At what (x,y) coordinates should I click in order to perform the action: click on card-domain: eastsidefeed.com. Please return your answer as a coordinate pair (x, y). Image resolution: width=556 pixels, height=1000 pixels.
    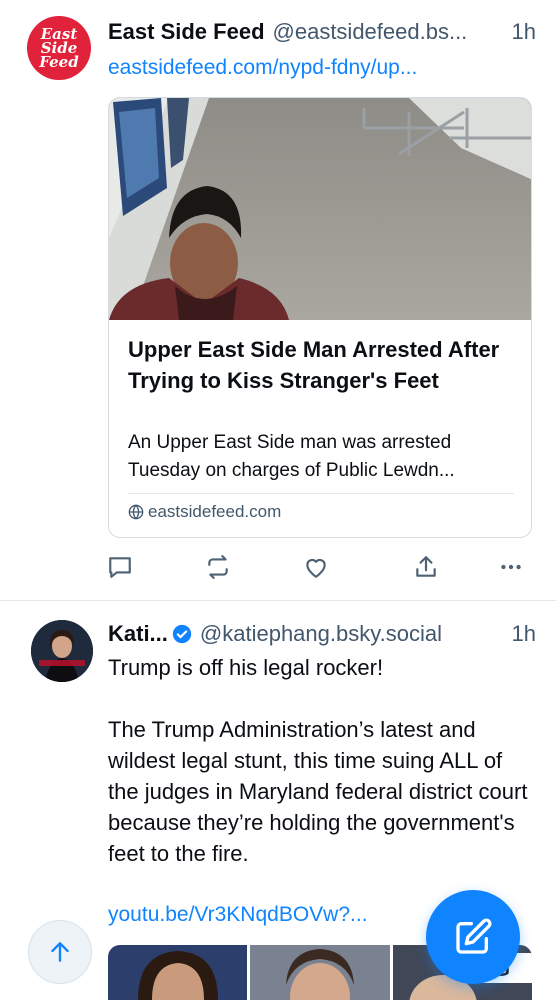
    Looking at the image, I should click on (204, 512).